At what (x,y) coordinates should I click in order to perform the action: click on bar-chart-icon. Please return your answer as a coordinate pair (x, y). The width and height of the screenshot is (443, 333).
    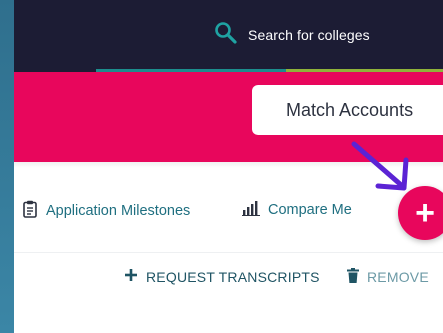
    Looking at the image, I should click on (251, 210).